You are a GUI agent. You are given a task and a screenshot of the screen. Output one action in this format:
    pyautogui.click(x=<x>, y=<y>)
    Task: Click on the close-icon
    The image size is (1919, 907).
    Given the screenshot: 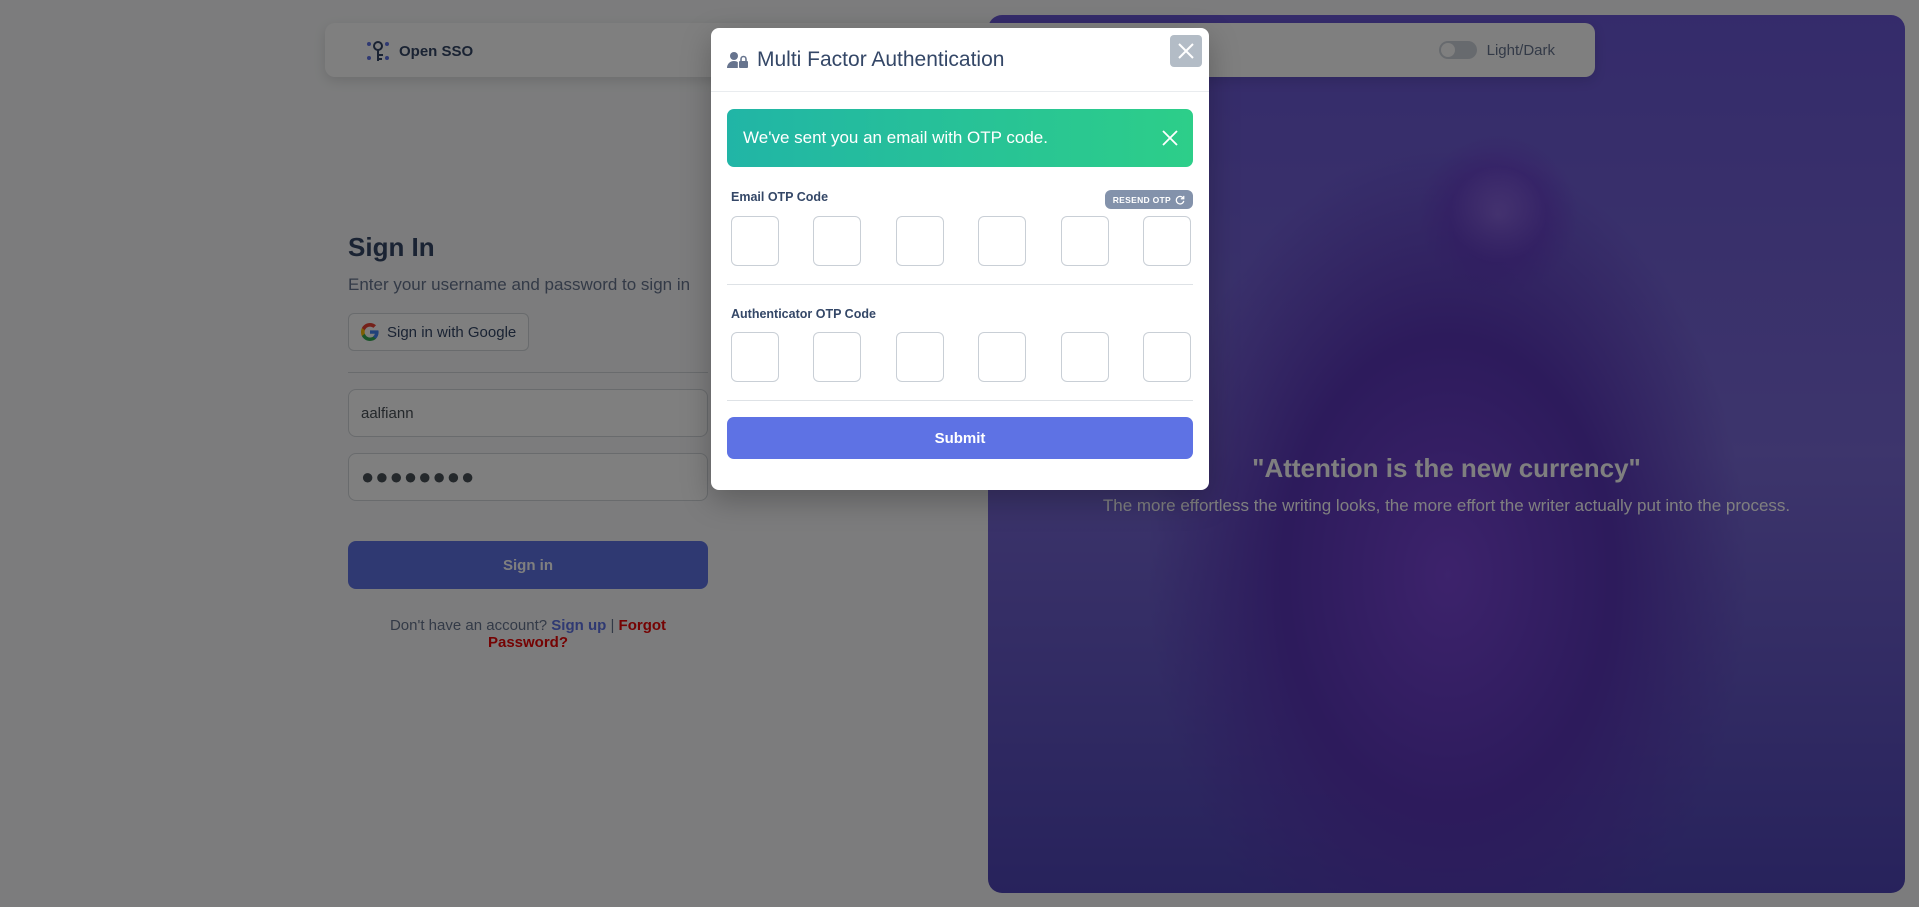 What is the action you would take?
    pyautogui.click(x=1186, y=51)
    